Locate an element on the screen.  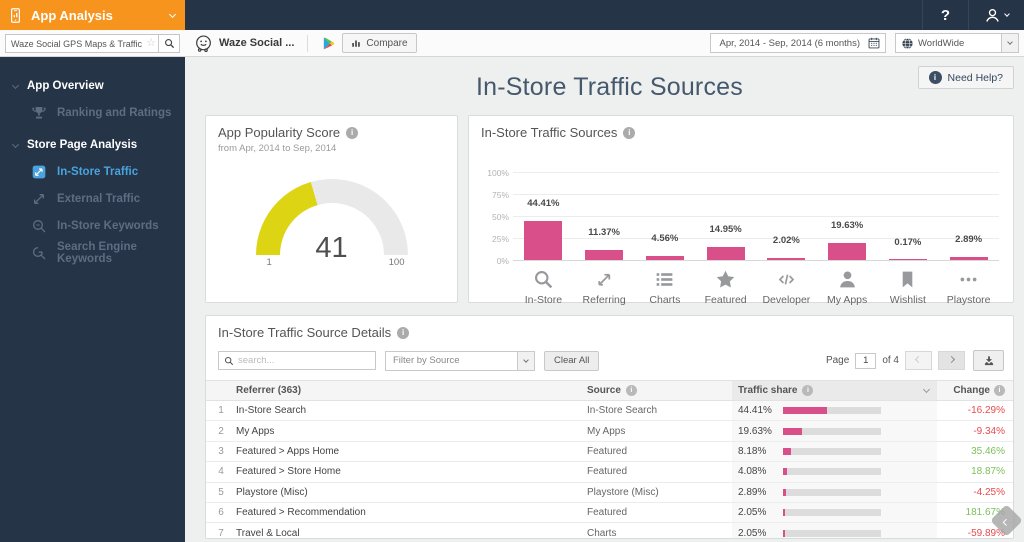
referrer-cell: In-Store Search is located at coordinates (271, 411).